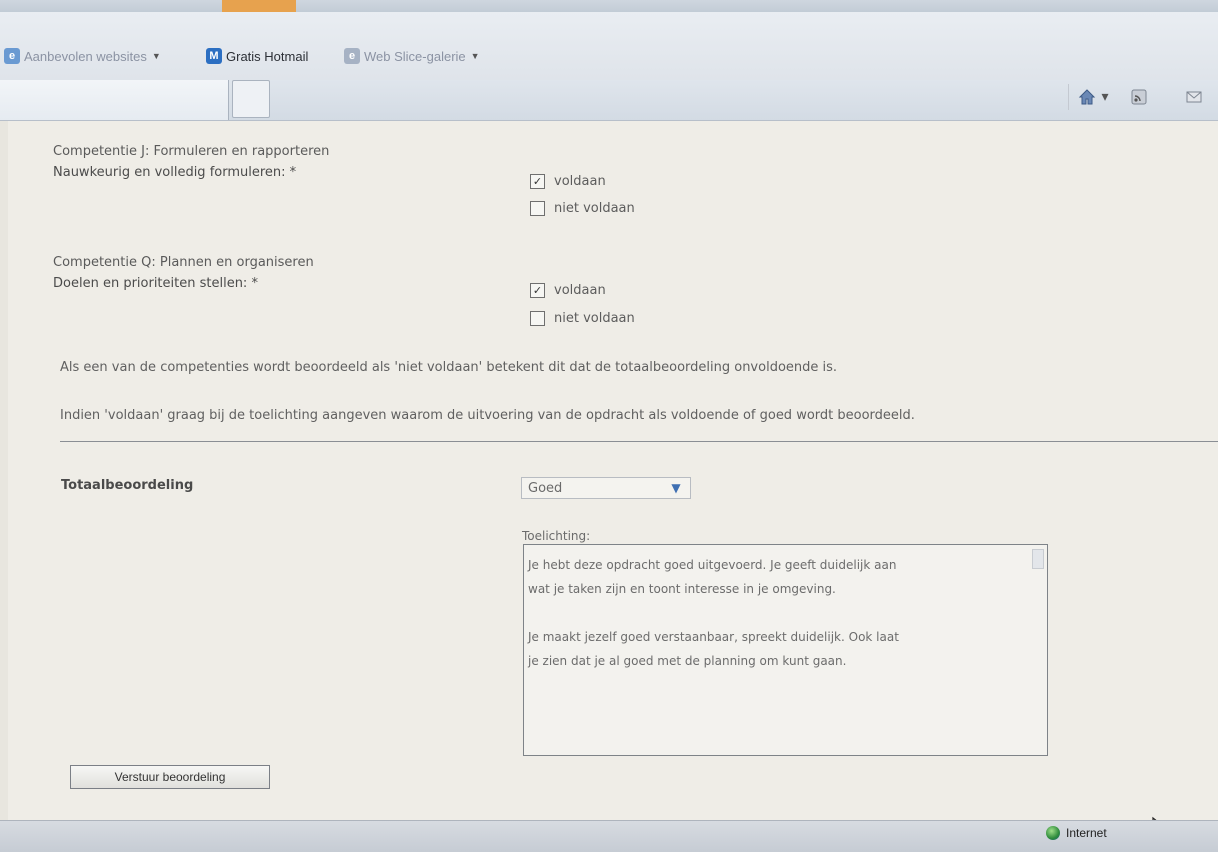  I want to click on total-assessment-select: Goed ▼, so click(606, 488).